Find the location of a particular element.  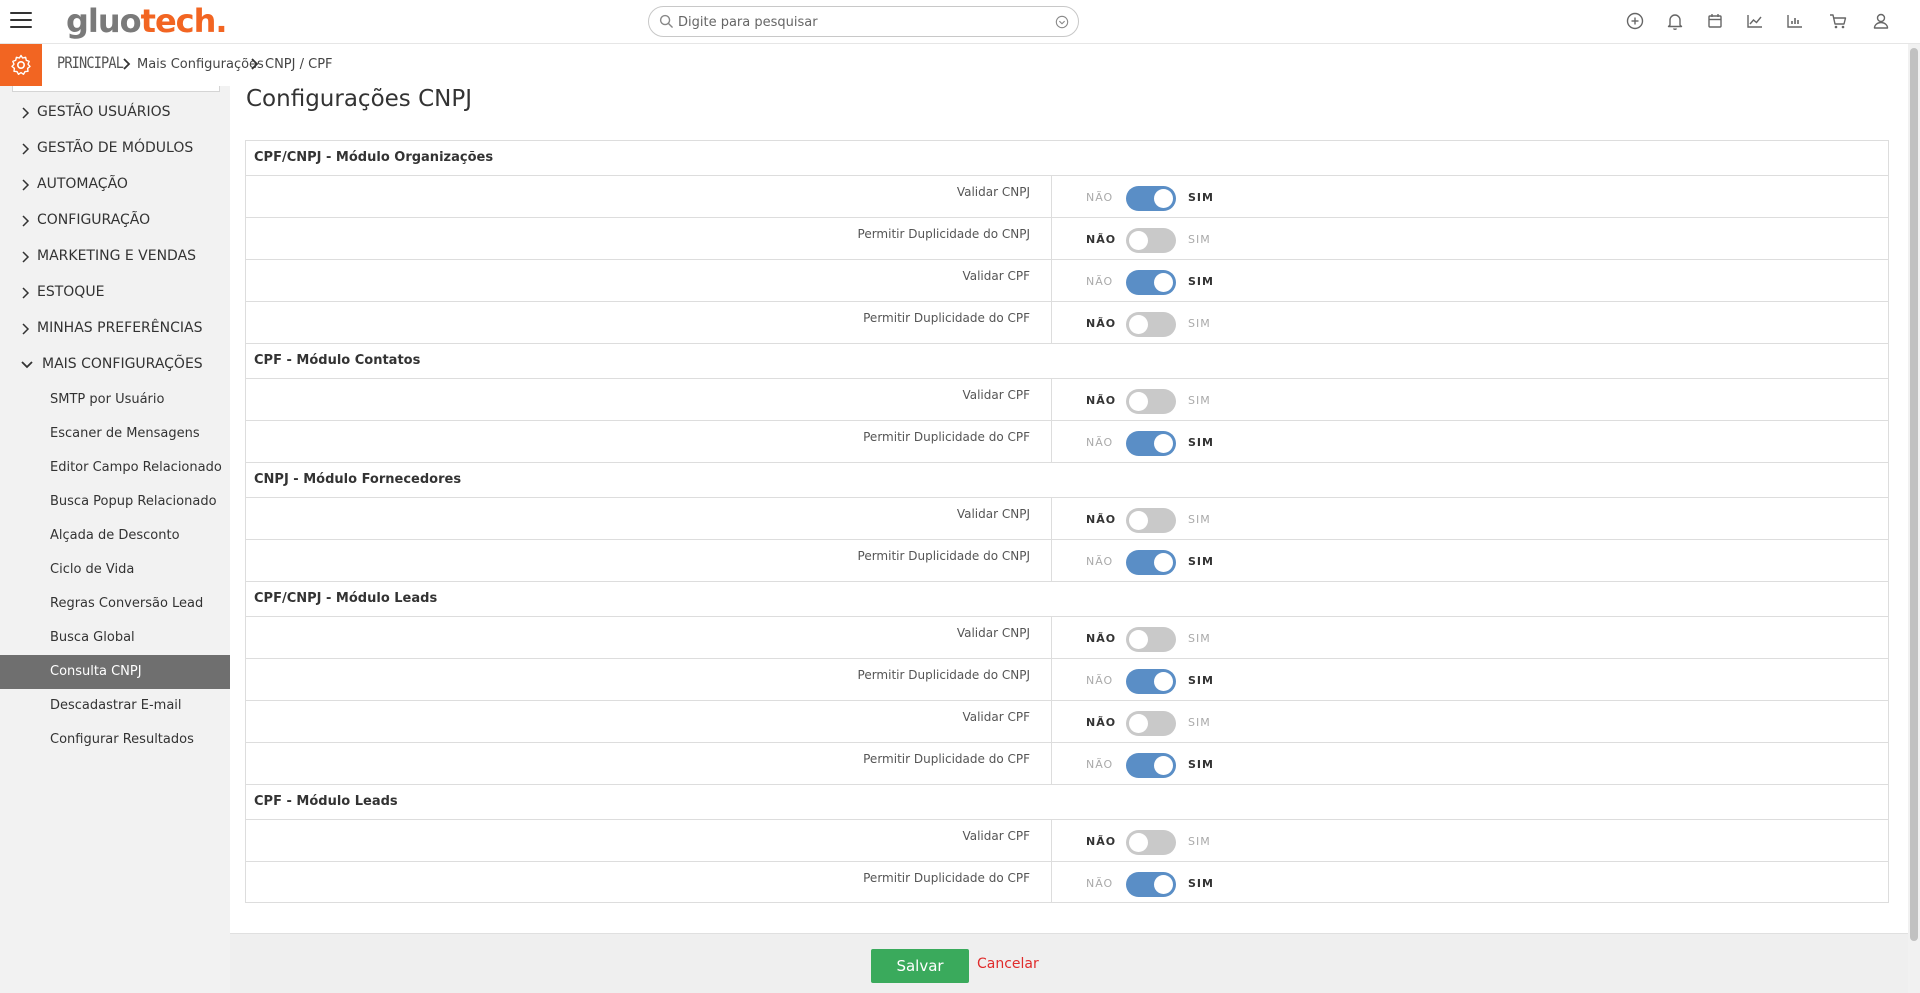

logo: gluotech. is located at coordinates (147, 21).